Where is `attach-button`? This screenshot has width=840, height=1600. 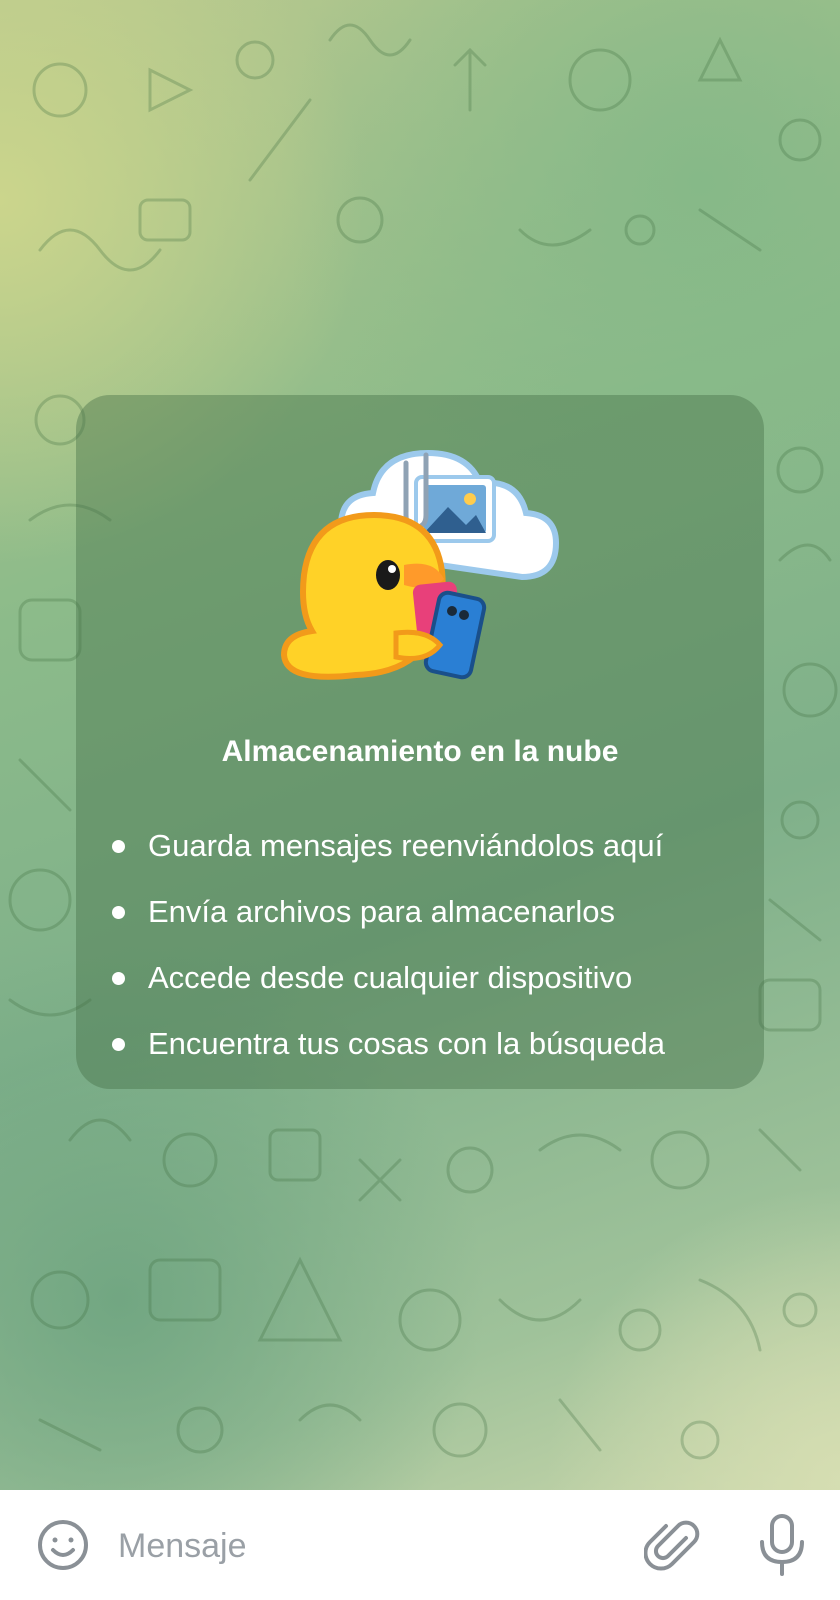
attach-button is located at coordinates (672, 1545).